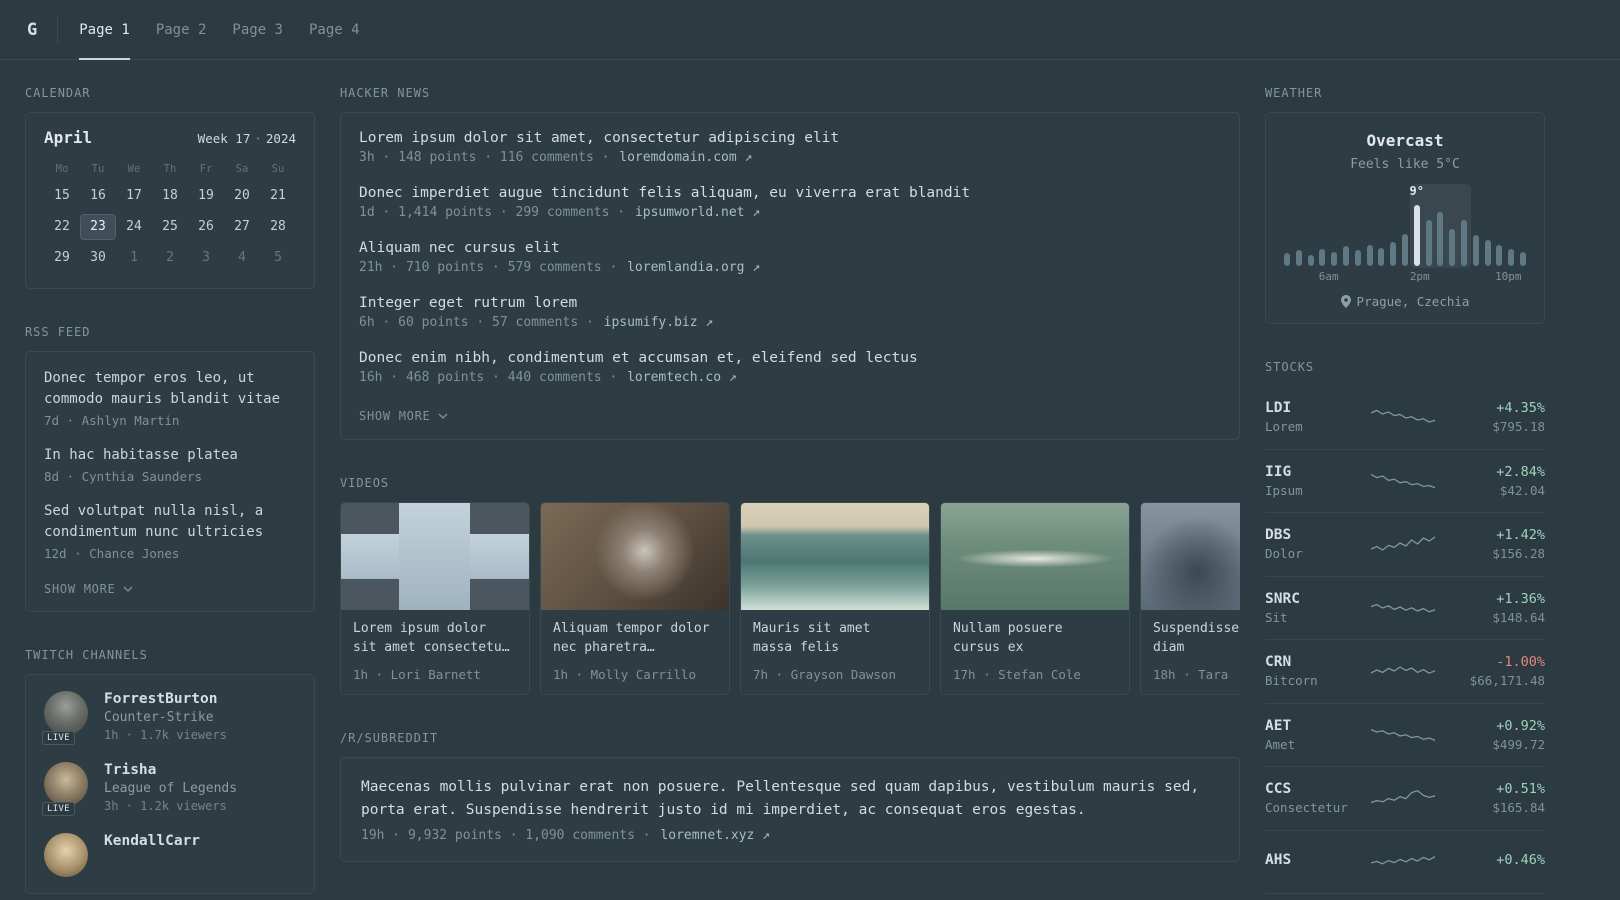 This screenshot has width=1620, height=900. Describe the element at coordinates (152, 841) in the screenshot. I see `twitch-channel-name: KendallCarr` at that location.